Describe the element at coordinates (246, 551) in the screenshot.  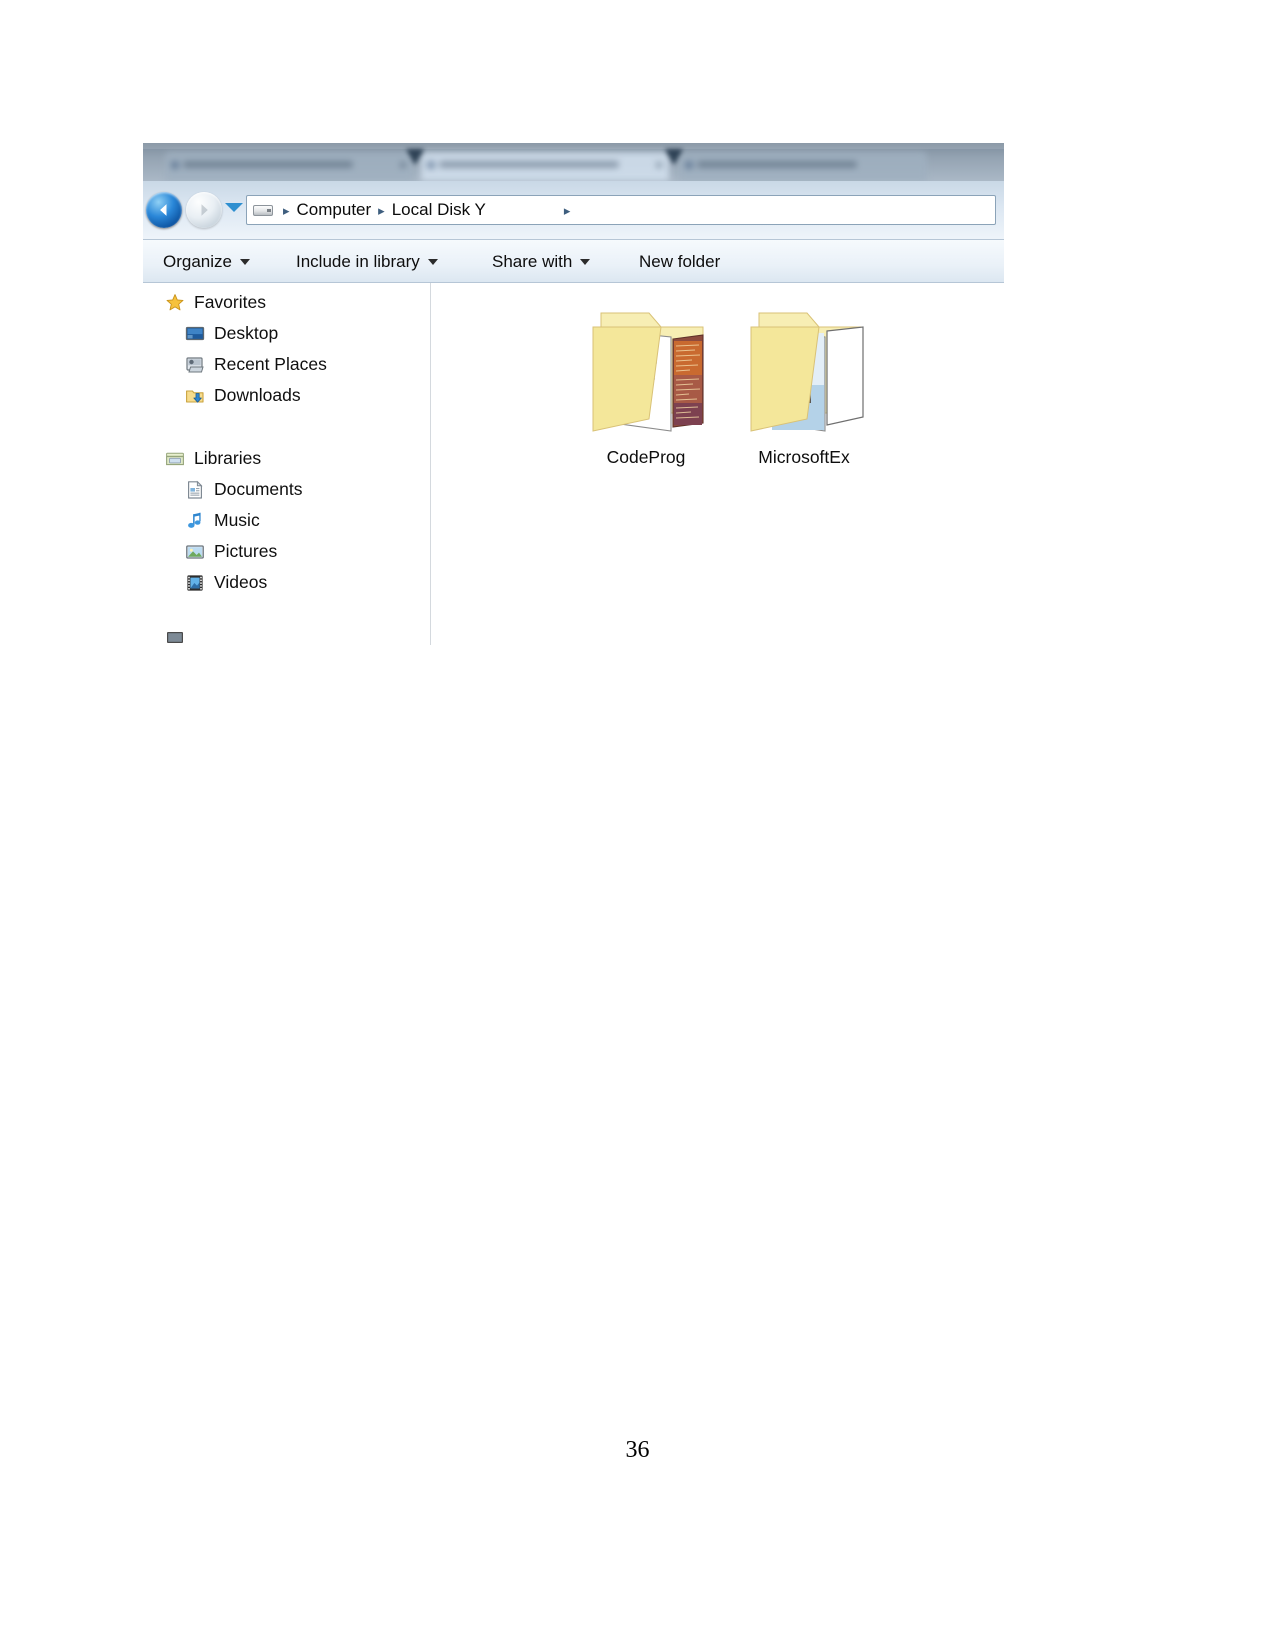
I see `sidebar-label: Pictures` at that location.